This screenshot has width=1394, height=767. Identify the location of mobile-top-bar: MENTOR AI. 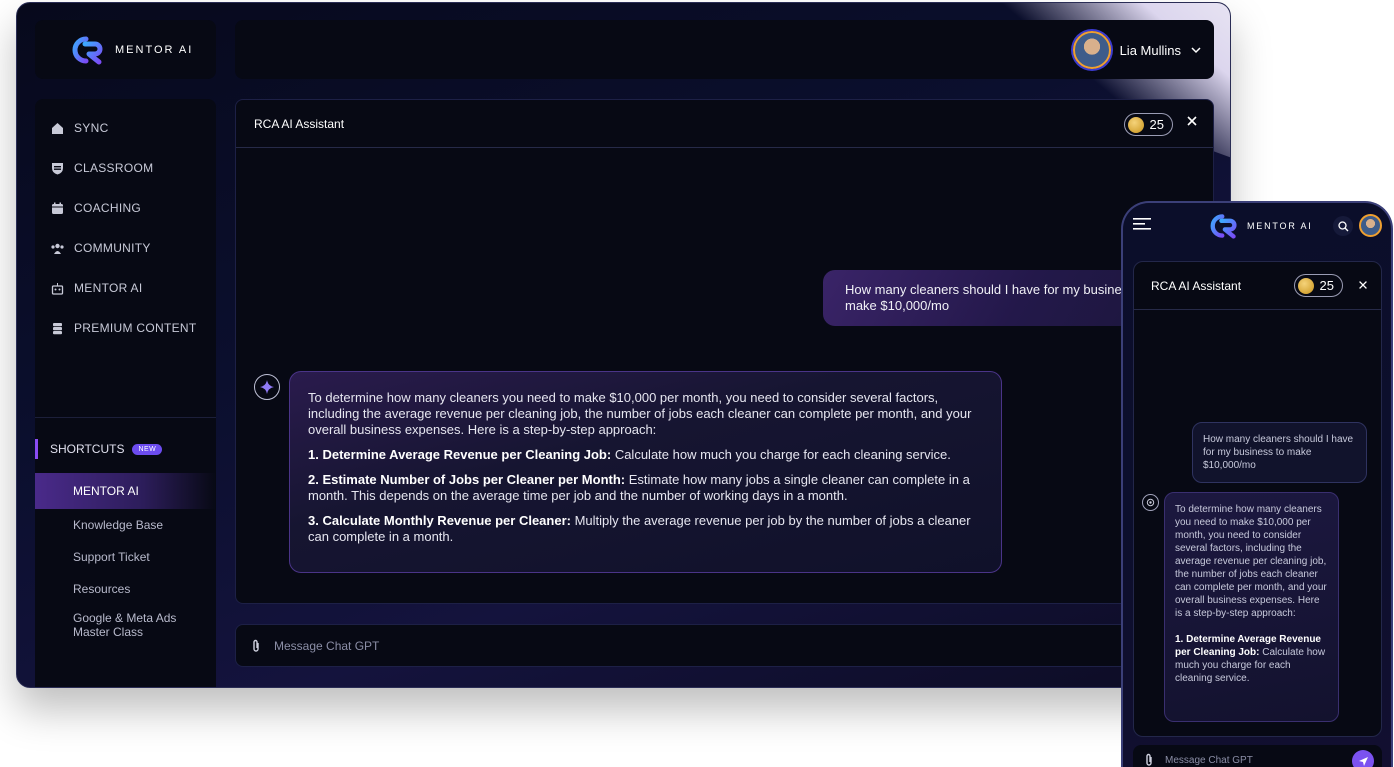
(1257, 227).